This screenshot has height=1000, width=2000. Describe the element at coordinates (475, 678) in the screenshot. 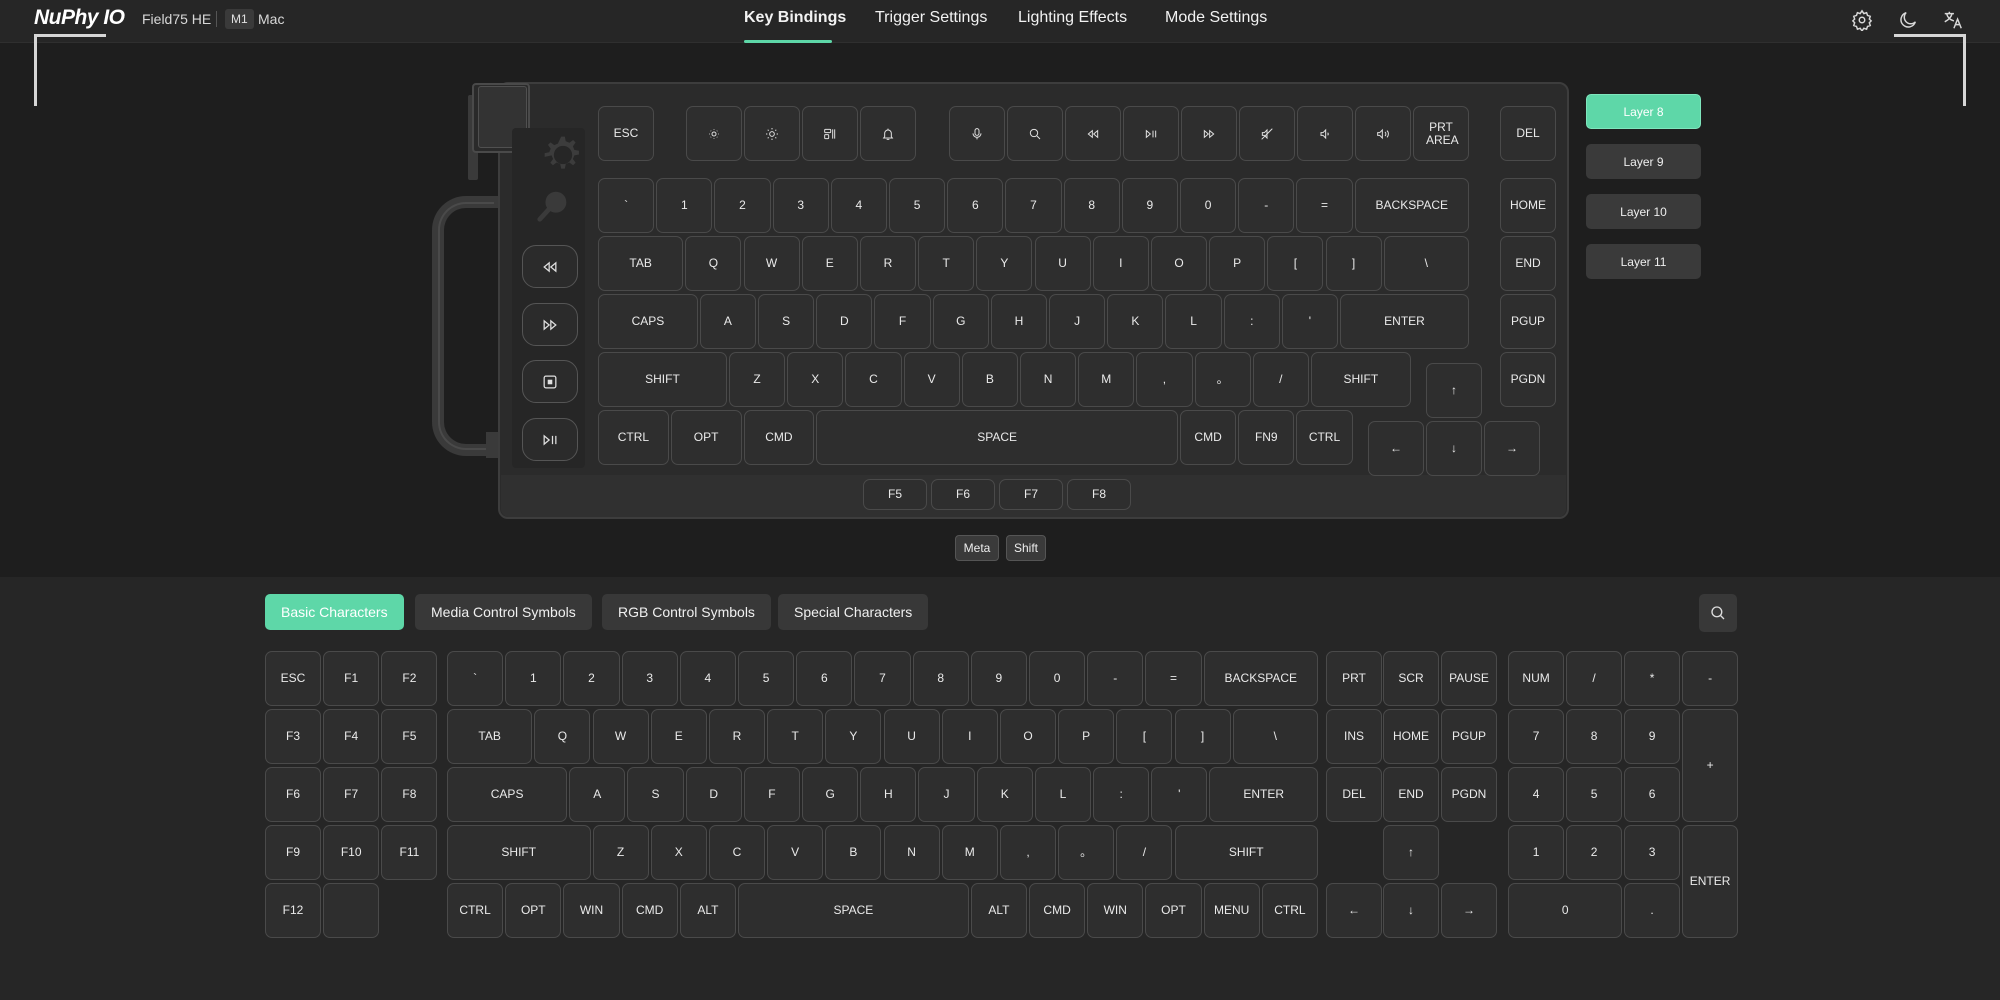

I see `palette-backtick-key: `` at that location.